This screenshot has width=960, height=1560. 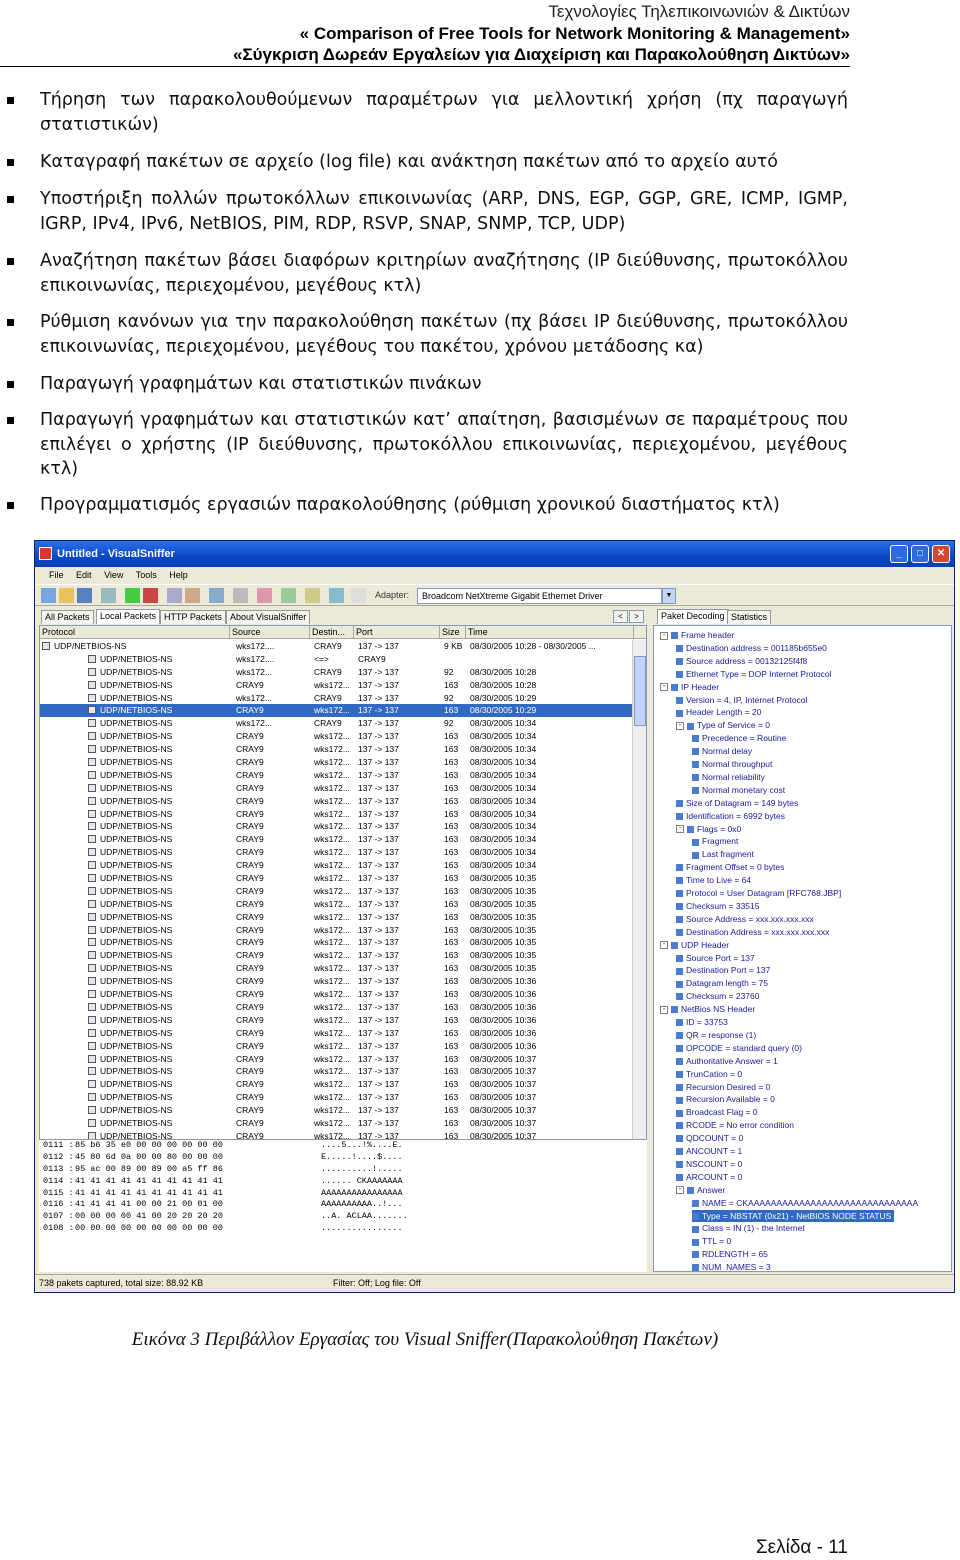 What do you see at coordinates (135, 632) in the screenshot?
I see `column-protocol: Protocol` at bounding box center [135, 632].